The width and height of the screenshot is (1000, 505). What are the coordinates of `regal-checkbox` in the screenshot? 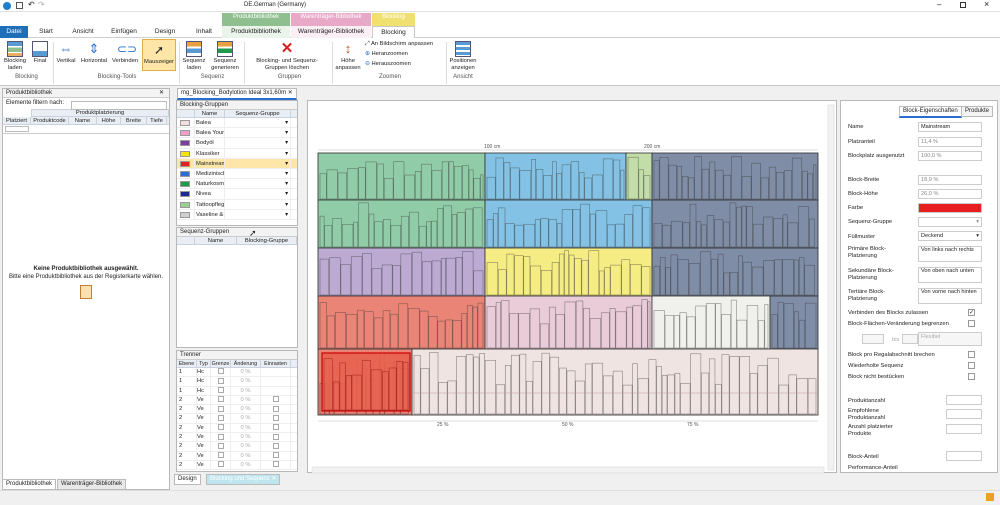 It's located at (971, 354).